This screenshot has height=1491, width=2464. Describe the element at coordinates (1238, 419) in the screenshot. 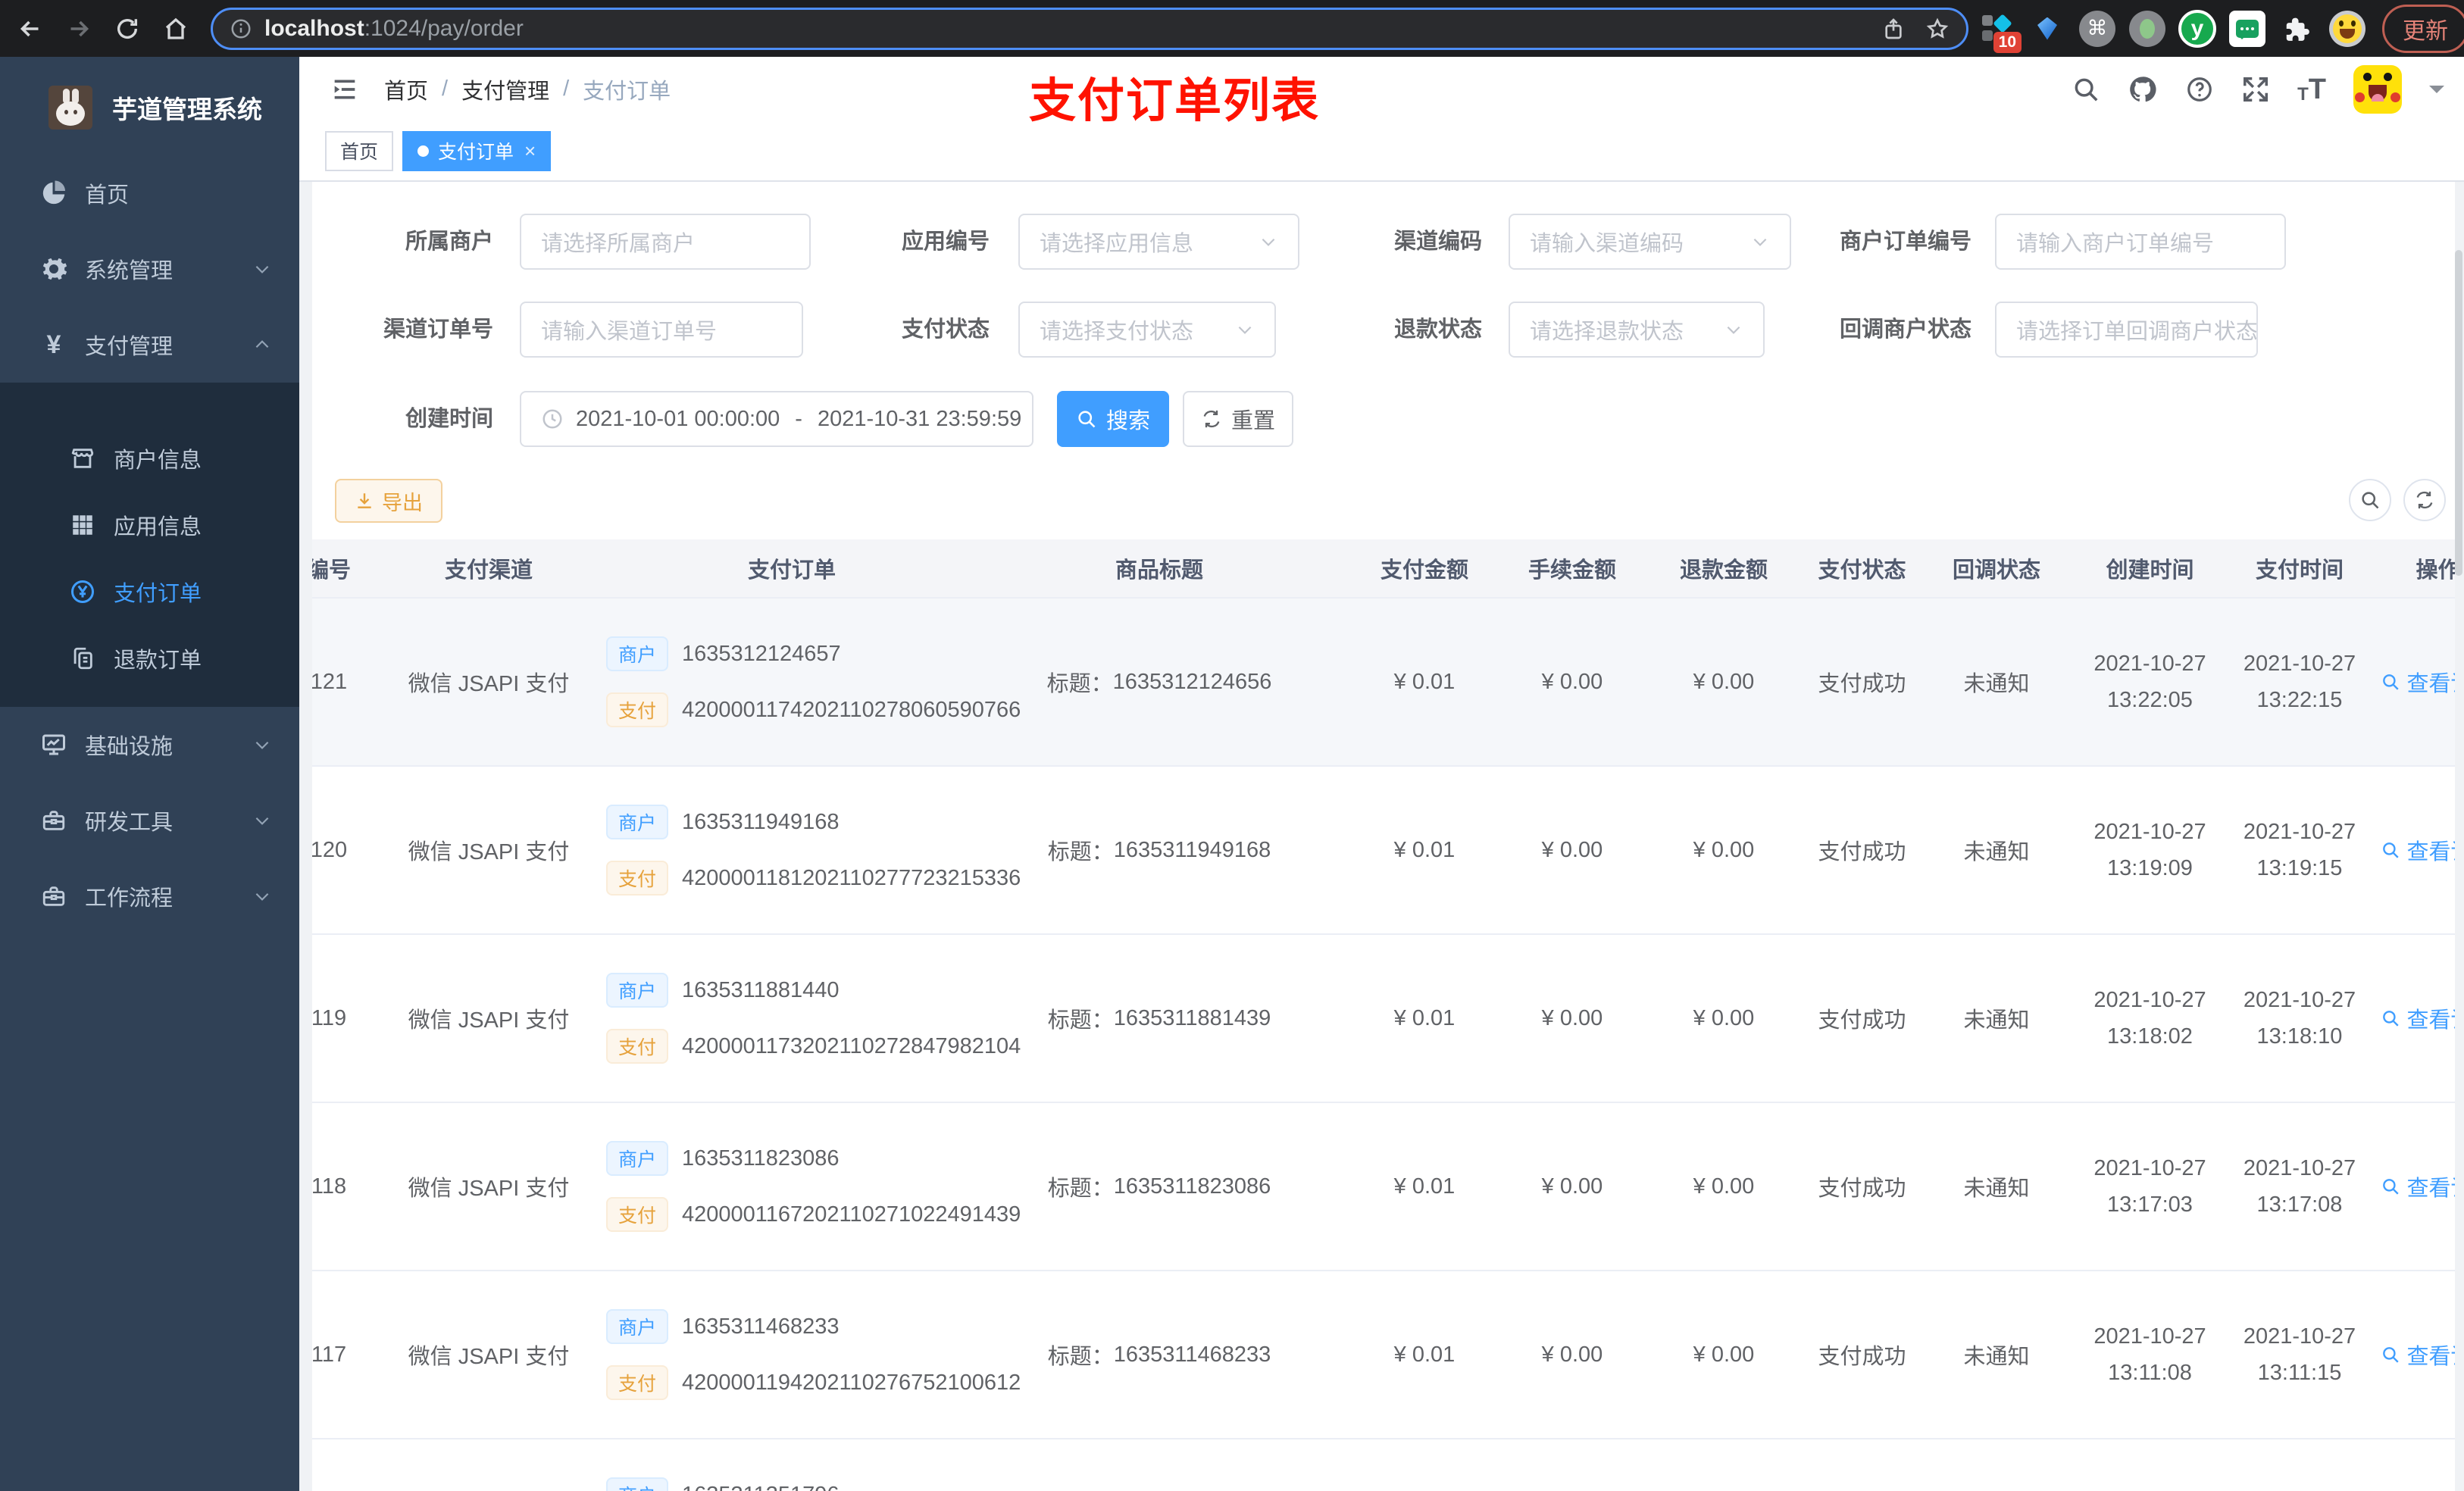

I see `reset-button: 重置` at that location.